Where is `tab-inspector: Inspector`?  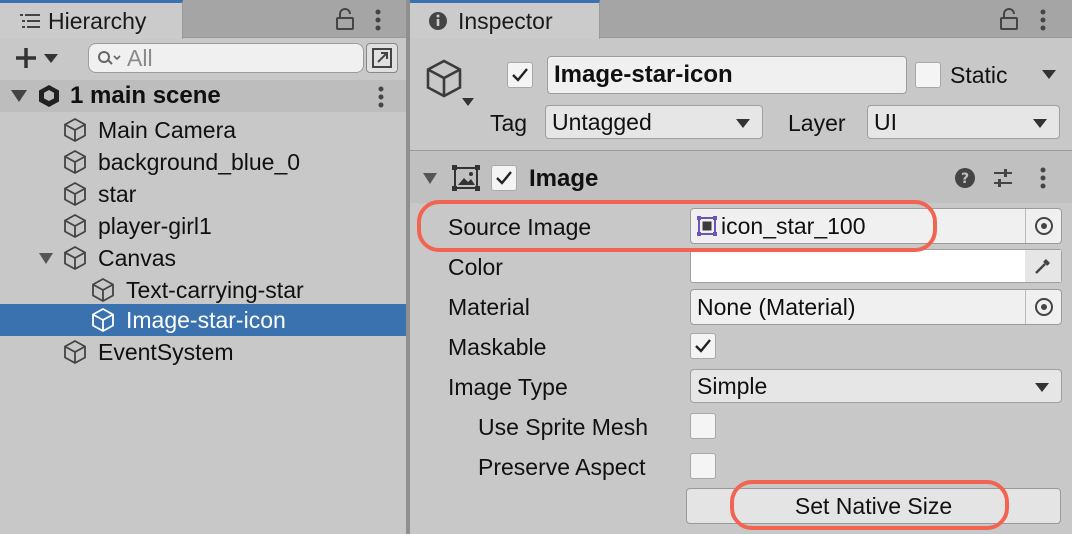 tab-inspector: Inspector is located at coordinates (505, 19).